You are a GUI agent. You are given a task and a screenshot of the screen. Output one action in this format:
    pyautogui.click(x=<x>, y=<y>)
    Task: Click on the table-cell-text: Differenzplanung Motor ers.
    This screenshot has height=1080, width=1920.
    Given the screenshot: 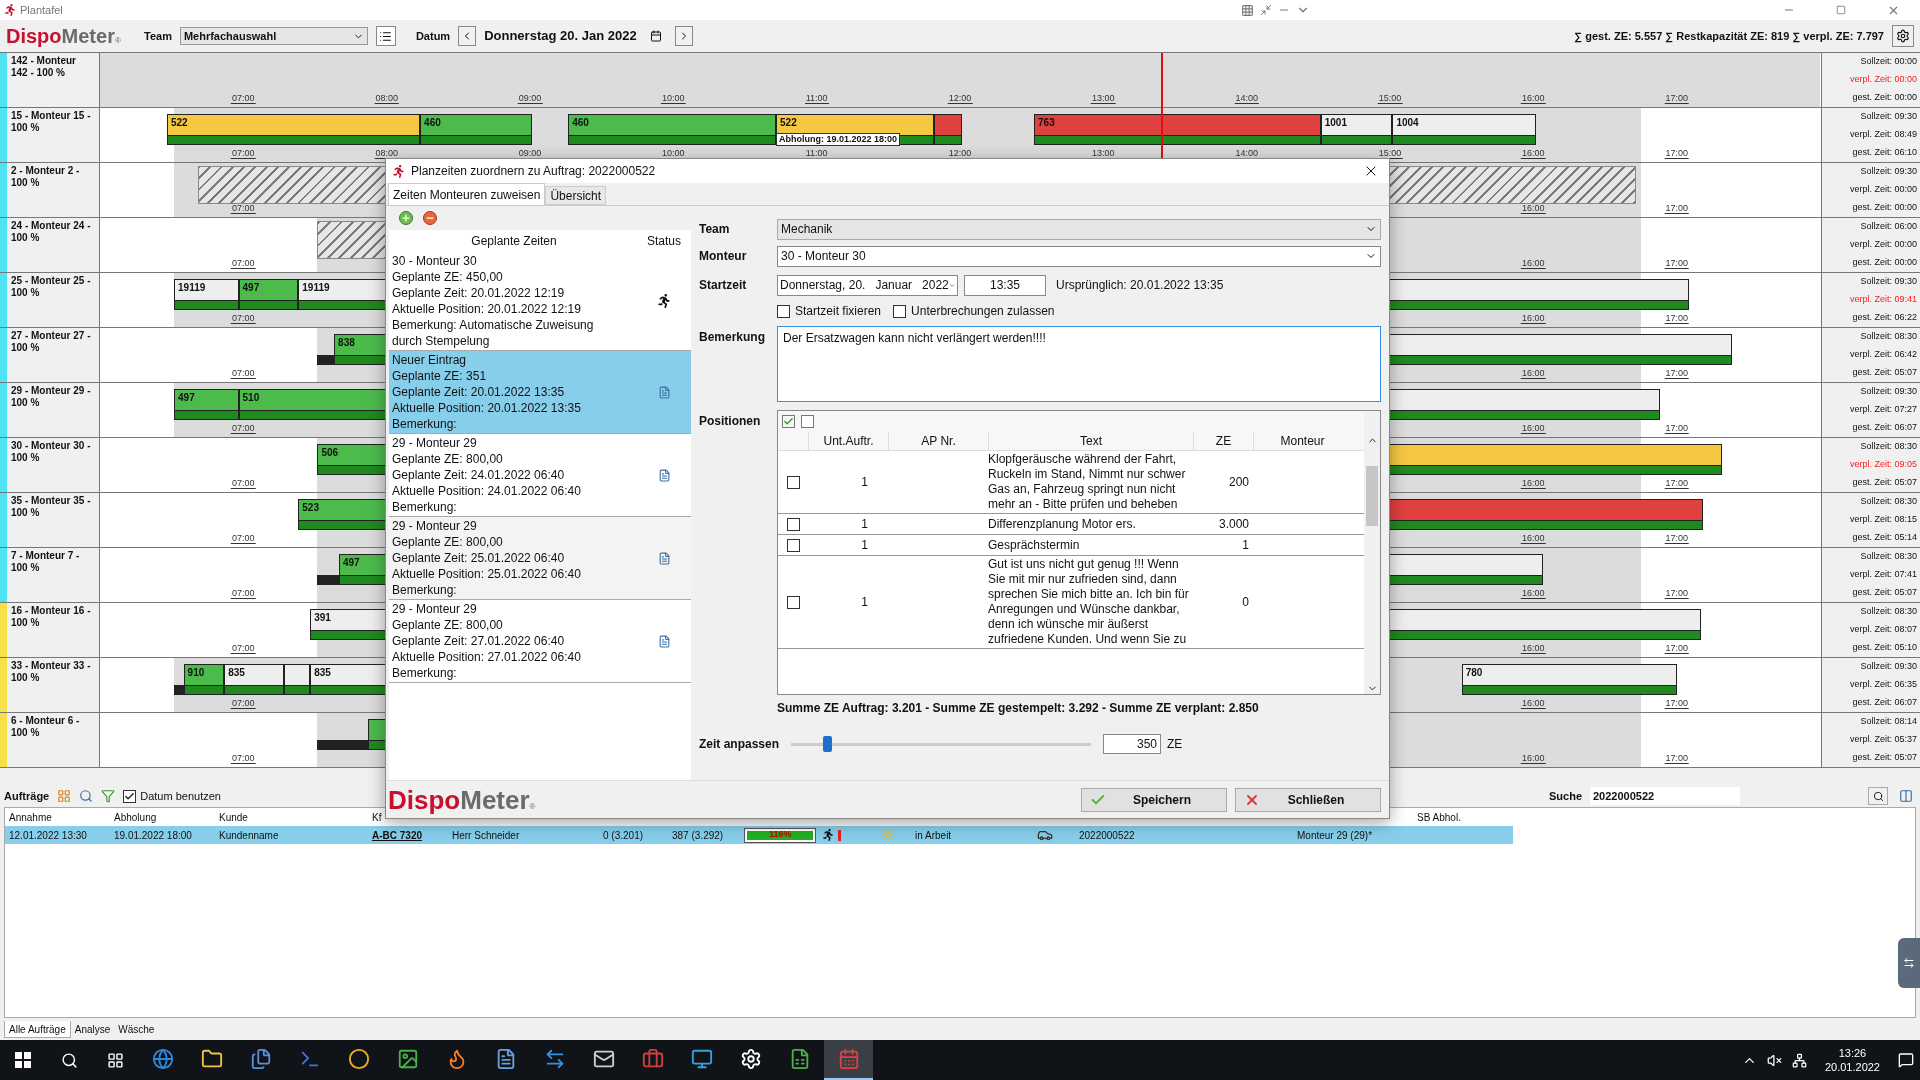 What is the action you would take?
    pyautogui.click(x=1062, y=524)
    